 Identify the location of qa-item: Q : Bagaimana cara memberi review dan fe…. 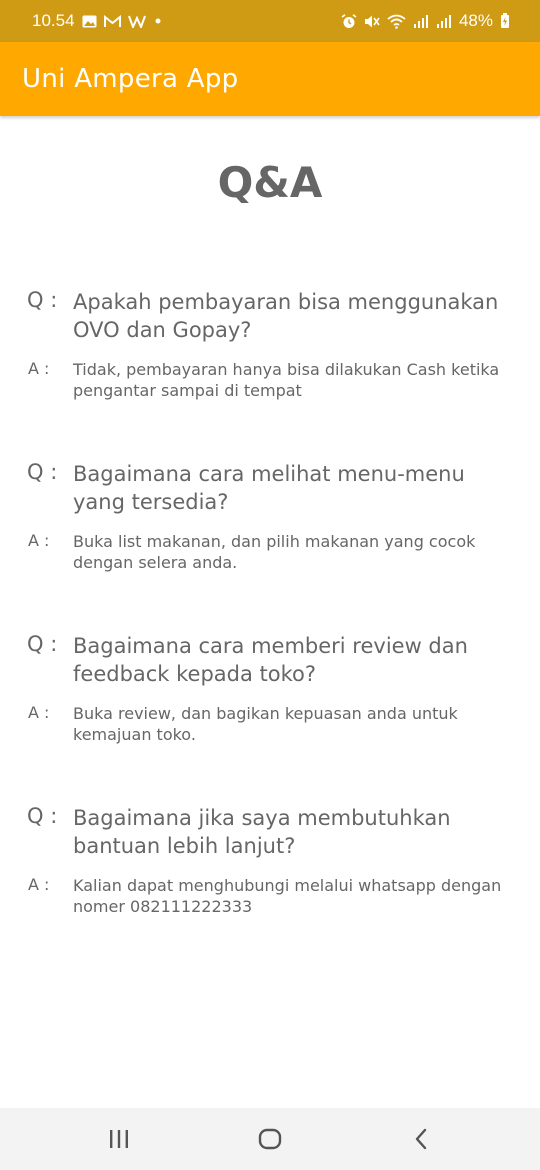
(270, 716).